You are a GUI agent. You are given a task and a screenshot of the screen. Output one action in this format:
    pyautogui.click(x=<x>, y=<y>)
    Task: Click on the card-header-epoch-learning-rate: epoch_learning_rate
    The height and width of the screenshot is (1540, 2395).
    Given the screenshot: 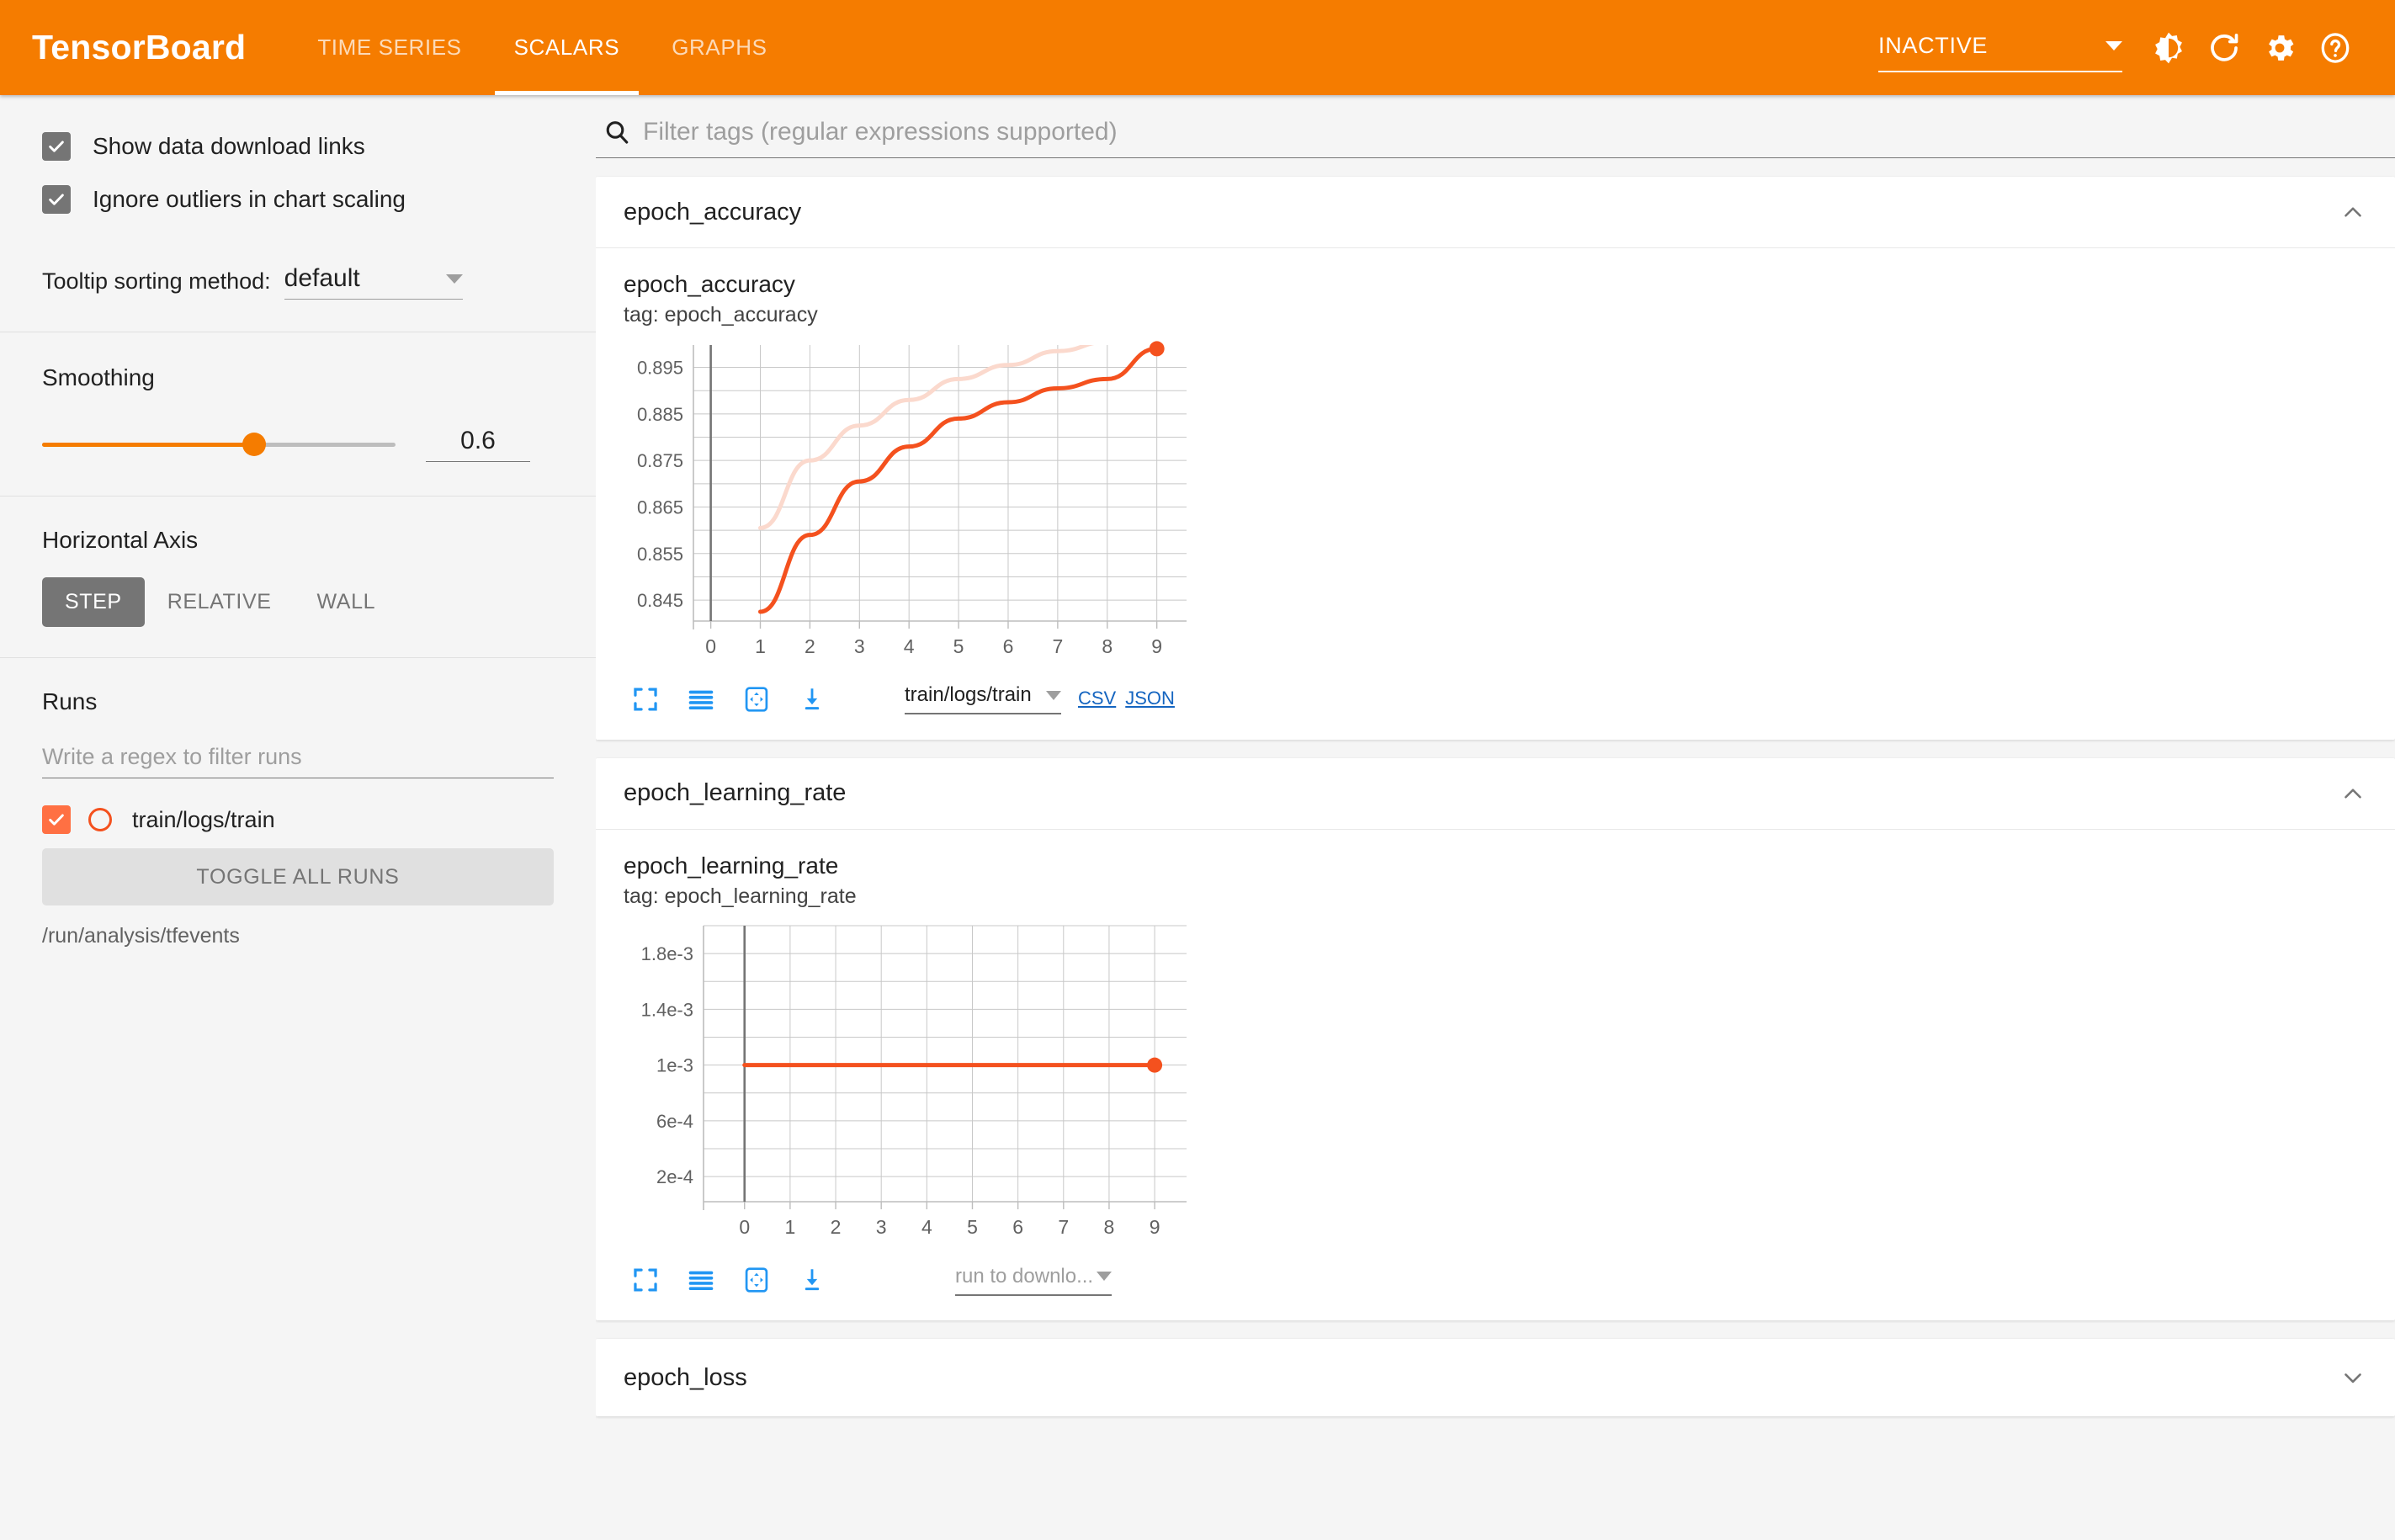 What is the action you would take?
    pyautogui.click(x=1495, y=793)
    